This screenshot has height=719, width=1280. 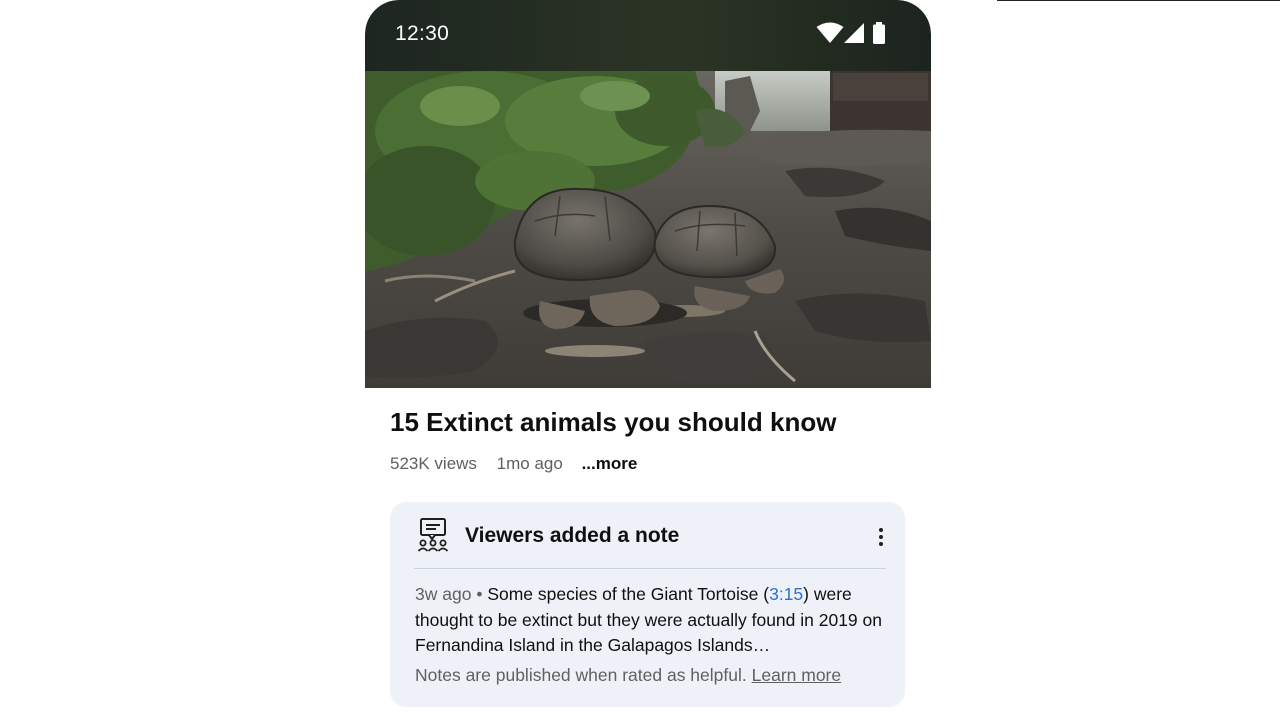 What do you see at coordinates (433, 463) in the screenshot?
I see `view-count: 523K views` at bounding box center [433, 463].